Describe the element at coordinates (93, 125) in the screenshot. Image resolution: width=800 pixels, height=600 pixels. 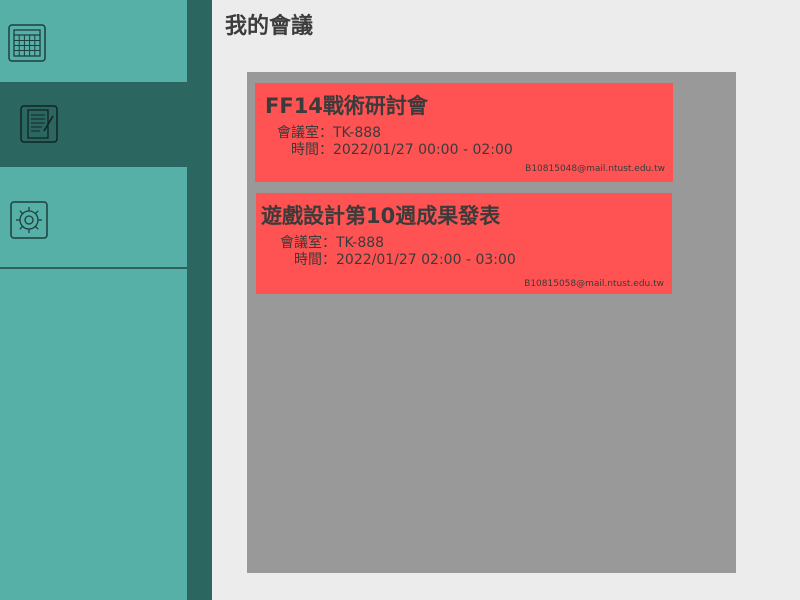
I see `sidebar-item-meetings` at that location.